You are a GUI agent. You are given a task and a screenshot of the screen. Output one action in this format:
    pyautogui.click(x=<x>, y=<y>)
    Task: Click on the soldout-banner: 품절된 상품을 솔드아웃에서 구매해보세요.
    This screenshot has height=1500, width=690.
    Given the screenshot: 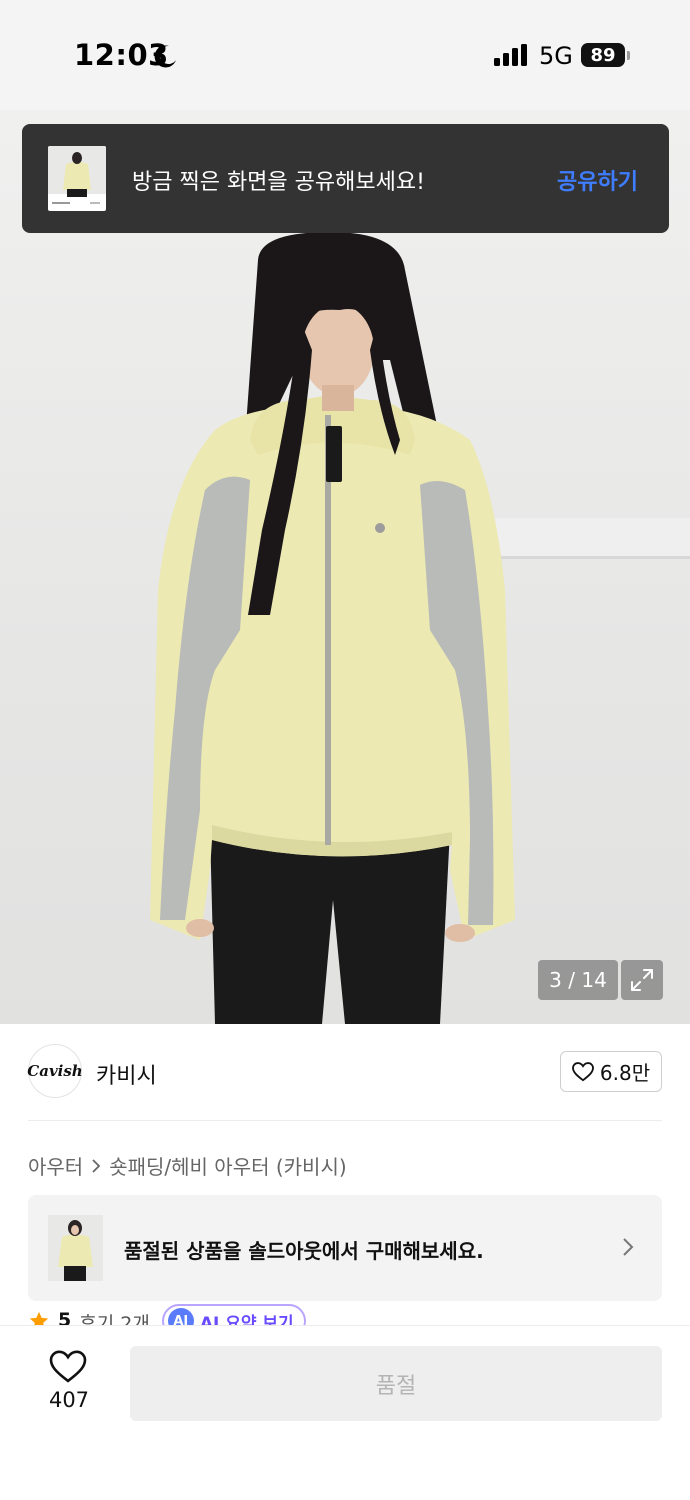 What is the action you would take?
    pyautogui.click(x=345, y=1248)
    